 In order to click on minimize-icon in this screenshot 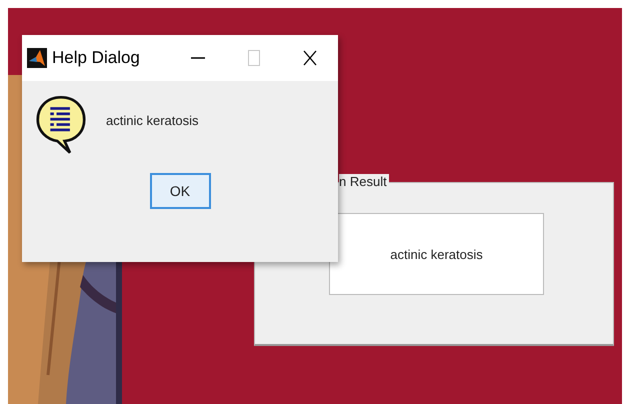, I will do `click(198, 58)`.